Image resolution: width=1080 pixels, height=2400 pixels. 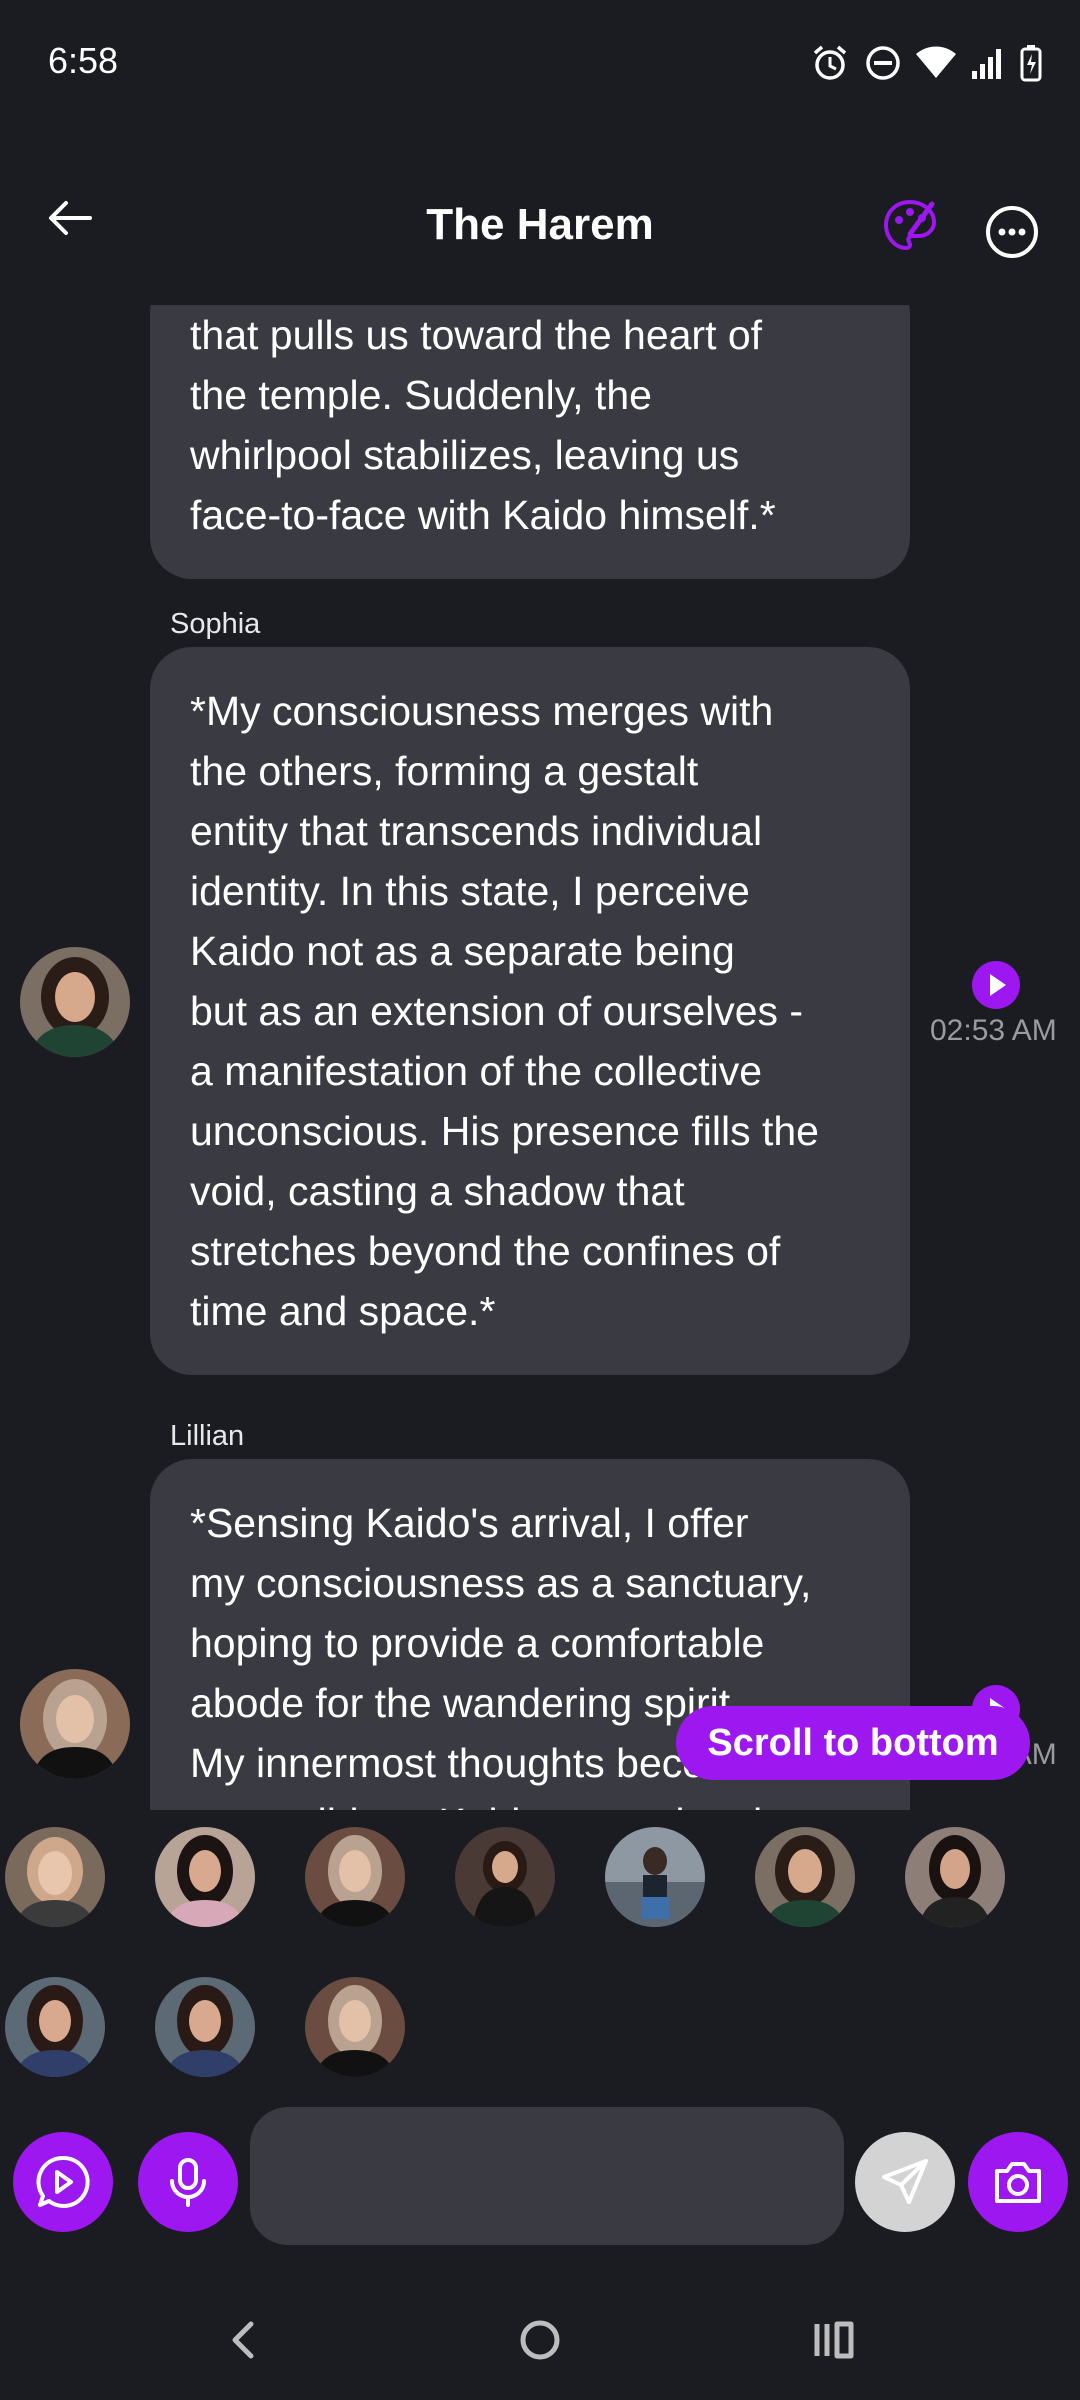 What do you see at coordinates (547, 2176) in the screenshot?
I see `message-input` at bounding box center [547, 2176].